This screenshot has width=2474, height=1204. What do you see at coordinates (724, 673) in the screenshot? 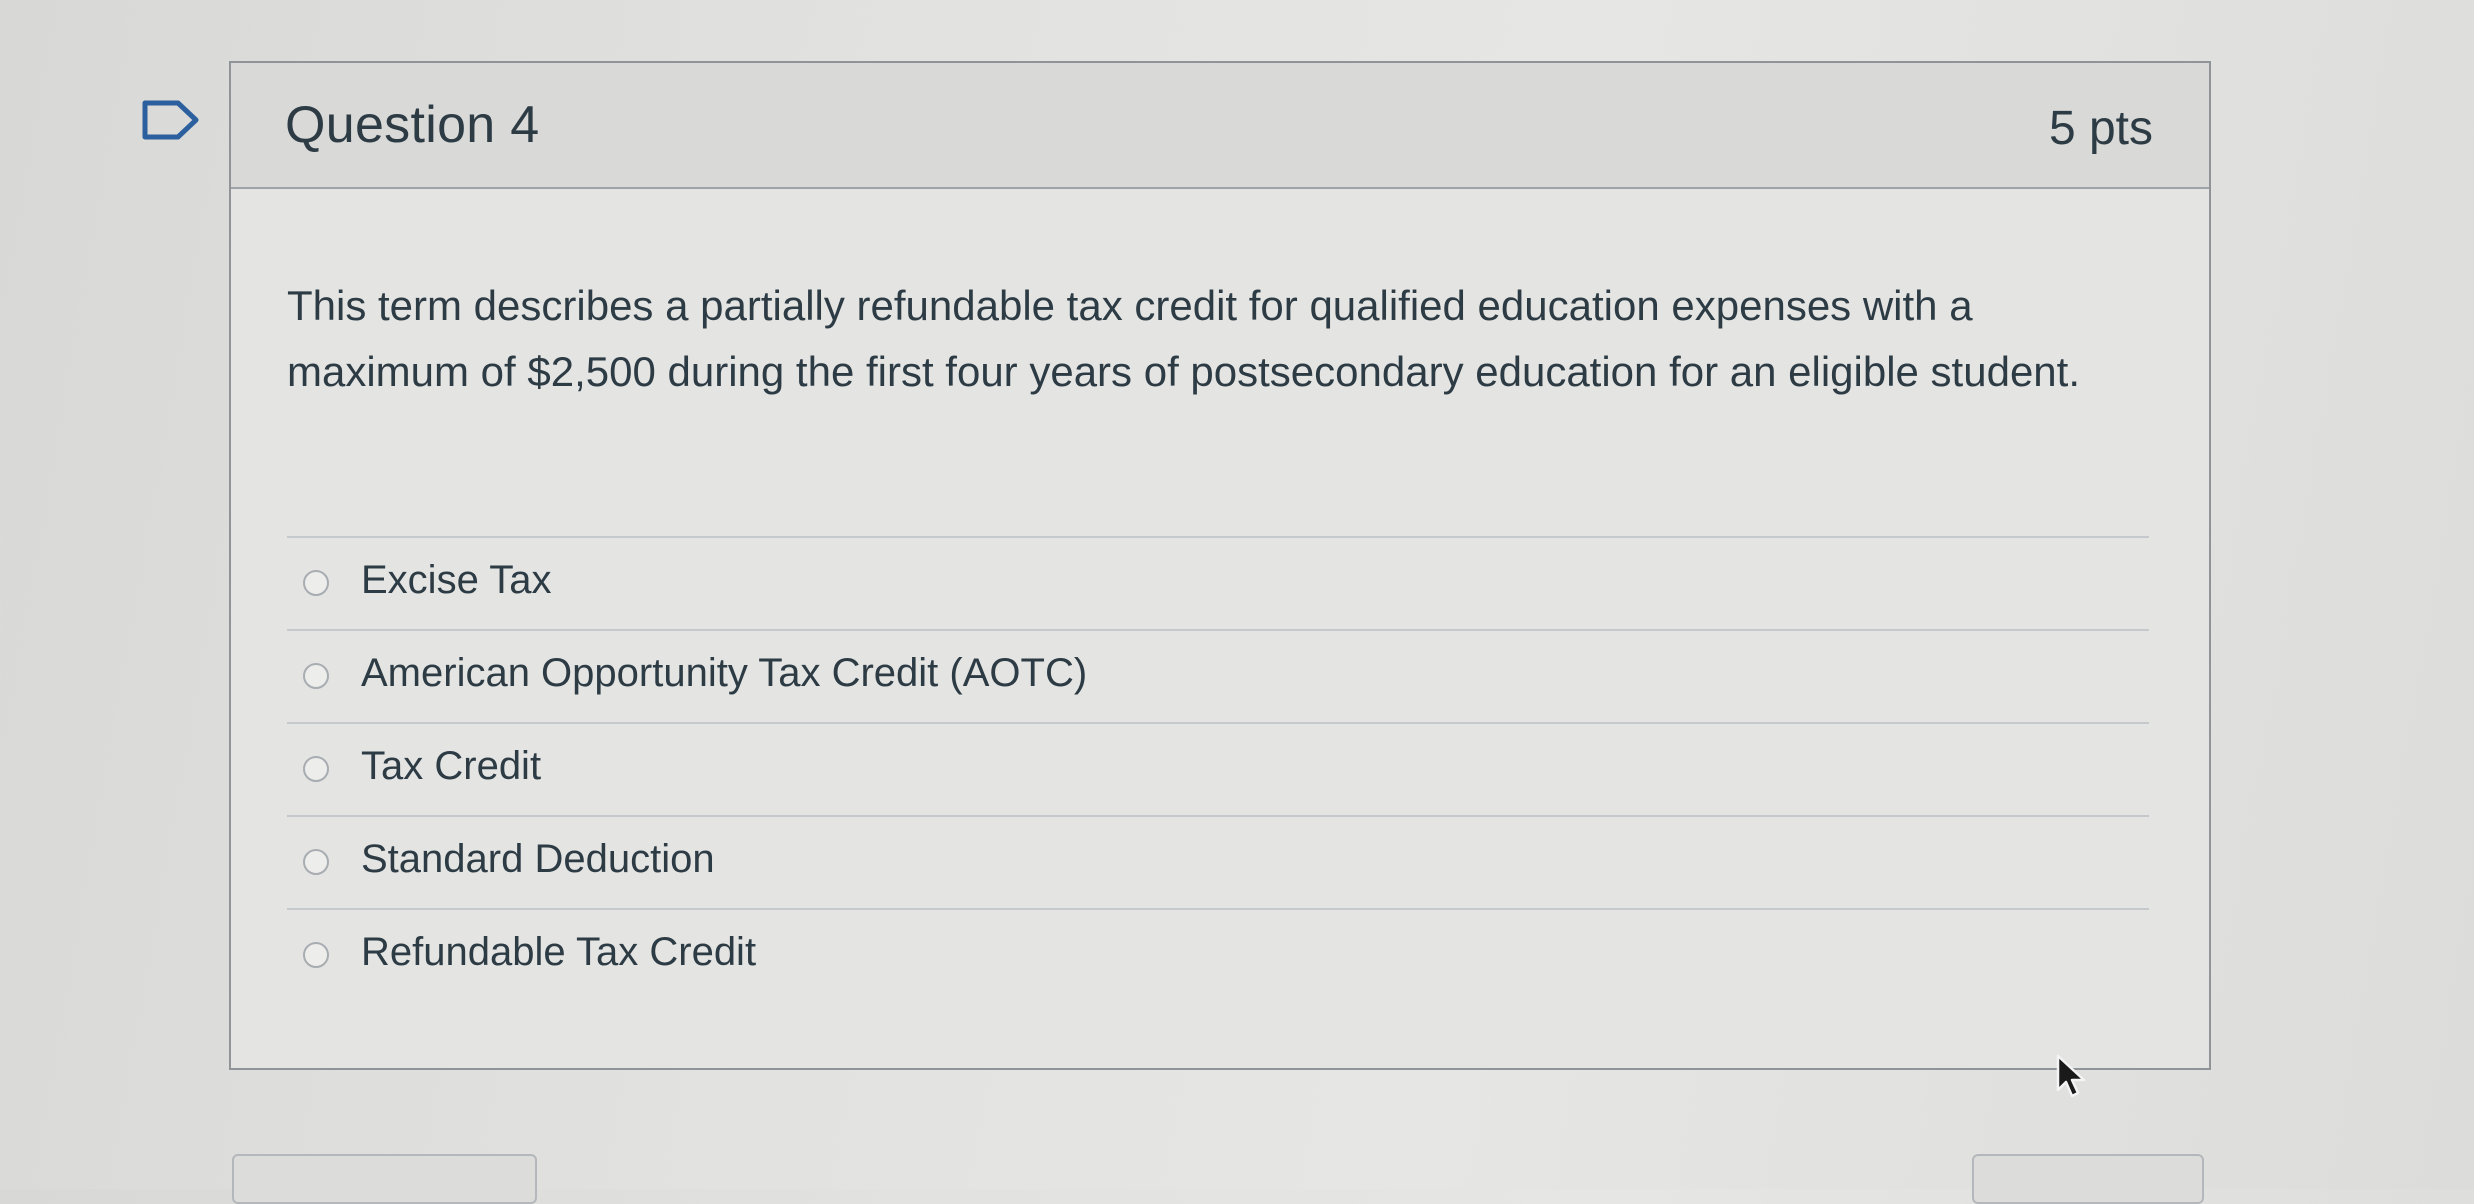
I see `answer-label: American Opportunity Tax Credit (AOTC)` at bounding box center [724, 673].